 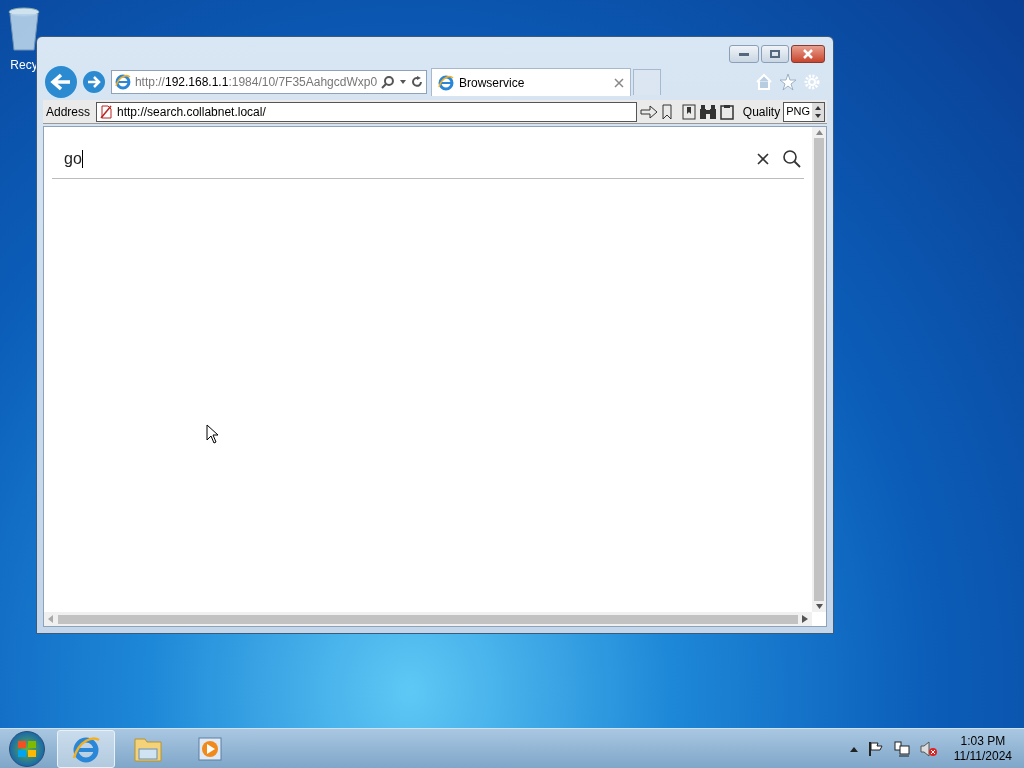 I want to click on close-tab-icon, so click(x=619, y=82).